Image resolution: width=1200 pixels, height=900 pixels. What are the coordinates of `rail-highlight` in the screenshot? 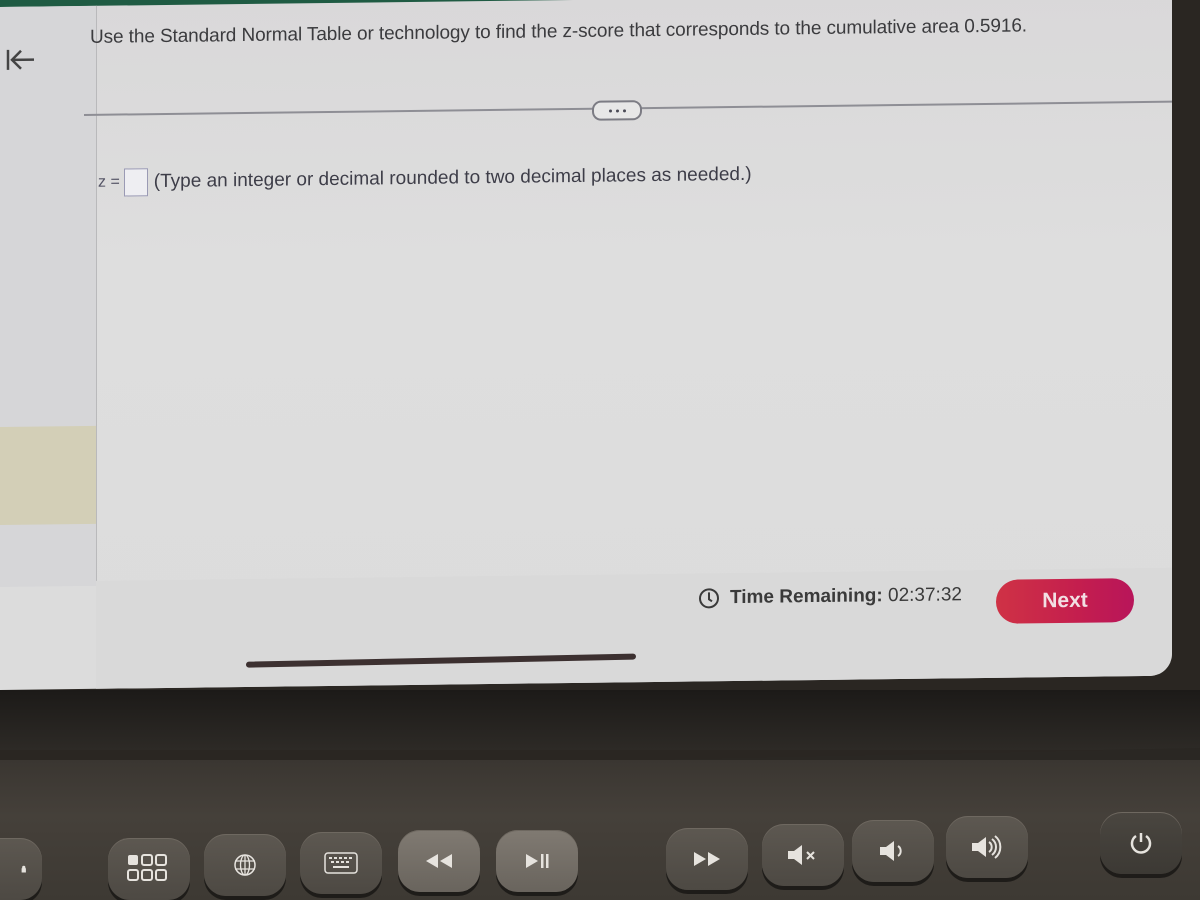 It's located at (48, 475).